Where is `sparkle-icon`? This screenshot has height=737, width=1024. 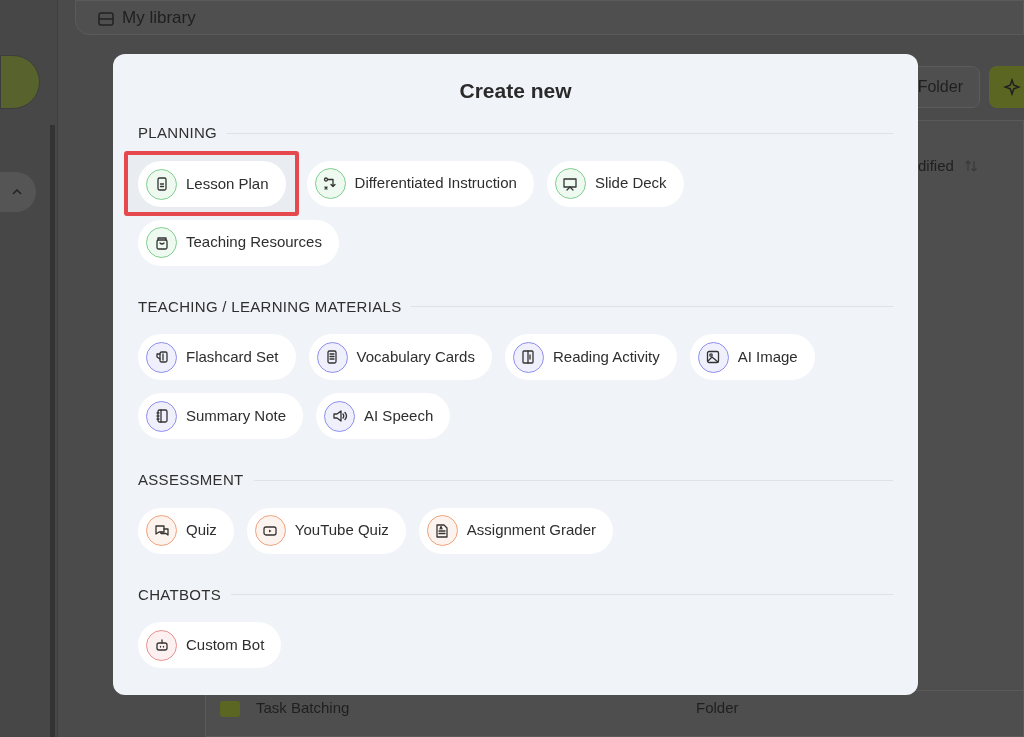 sparkle-icon is located at coordinates (1012, 87).